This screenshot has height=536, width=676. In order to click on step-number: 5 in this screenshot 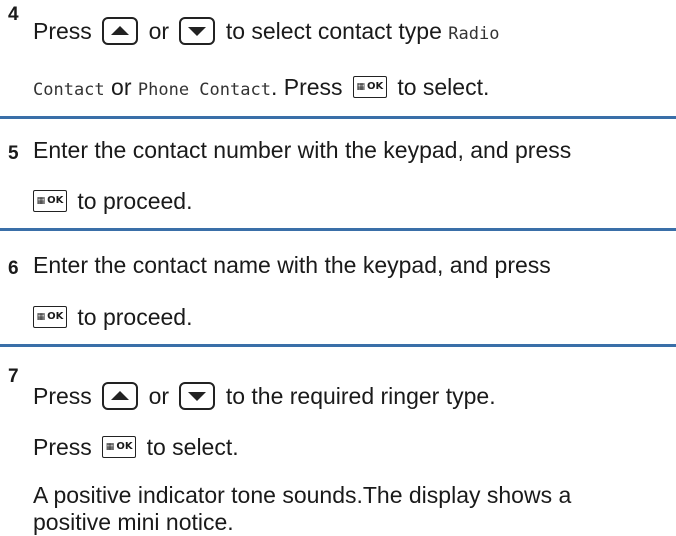, I will do `click(13, 153)`.